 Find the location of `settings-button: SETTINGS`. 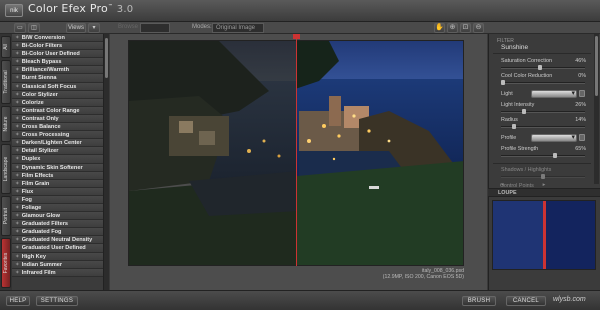

settings-button: SETTINGS is located at coordinates (57, 301).